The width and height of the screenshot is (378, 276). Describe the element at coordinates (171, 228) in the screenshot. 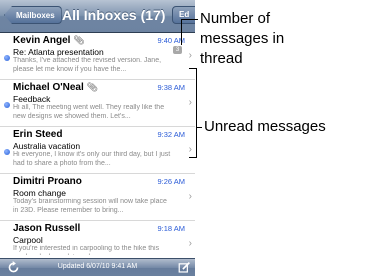

I see `message-time: 9:18 AM` at that location.